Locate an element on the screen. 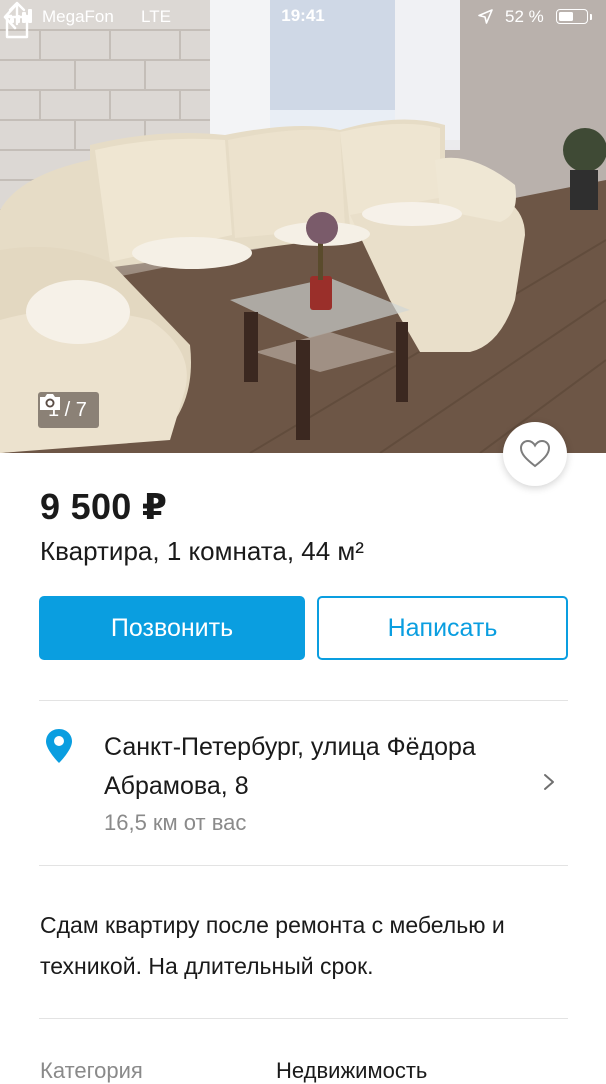 The height and width of the screenshot is (1084, 606). location-arrow-icon is located at coordinates (485, 16).